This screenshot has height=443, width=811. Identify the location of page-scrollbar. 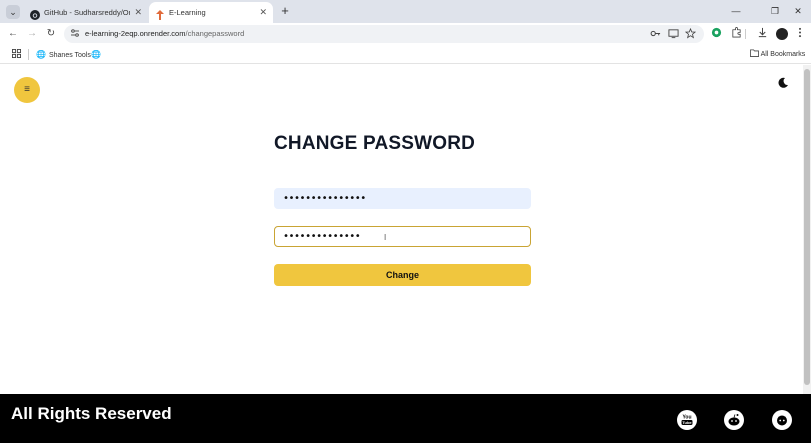
(807, 230).